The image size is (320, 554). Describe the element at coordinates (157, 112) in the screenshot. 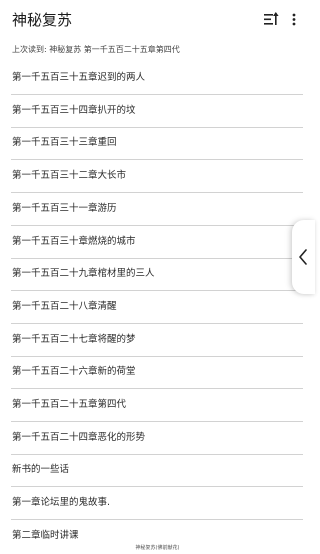

I see `chapter-item: 第一千五百三十四章扒开的坟` at that location.